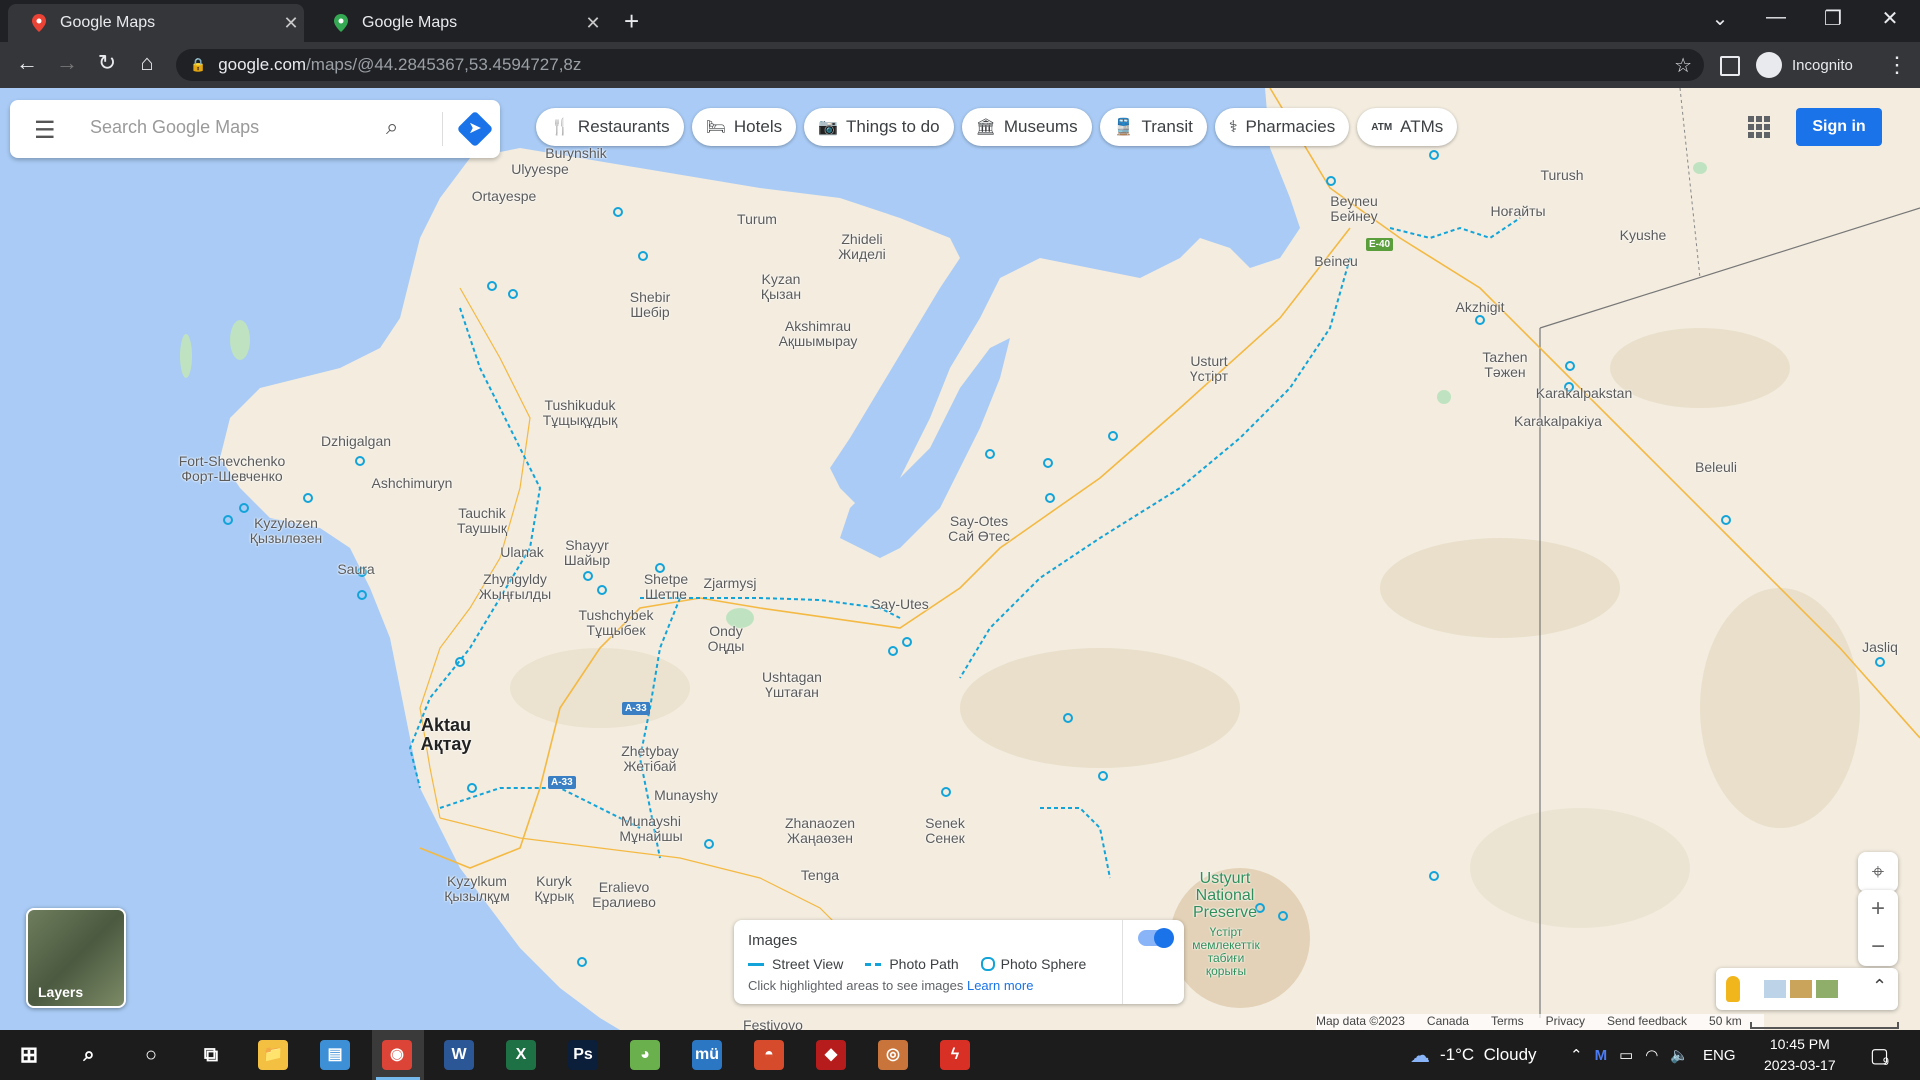 The width and height of the screenshot is (1920, 1080). I want to click on place-label: Kuryk Құрық, so click(553, 889).